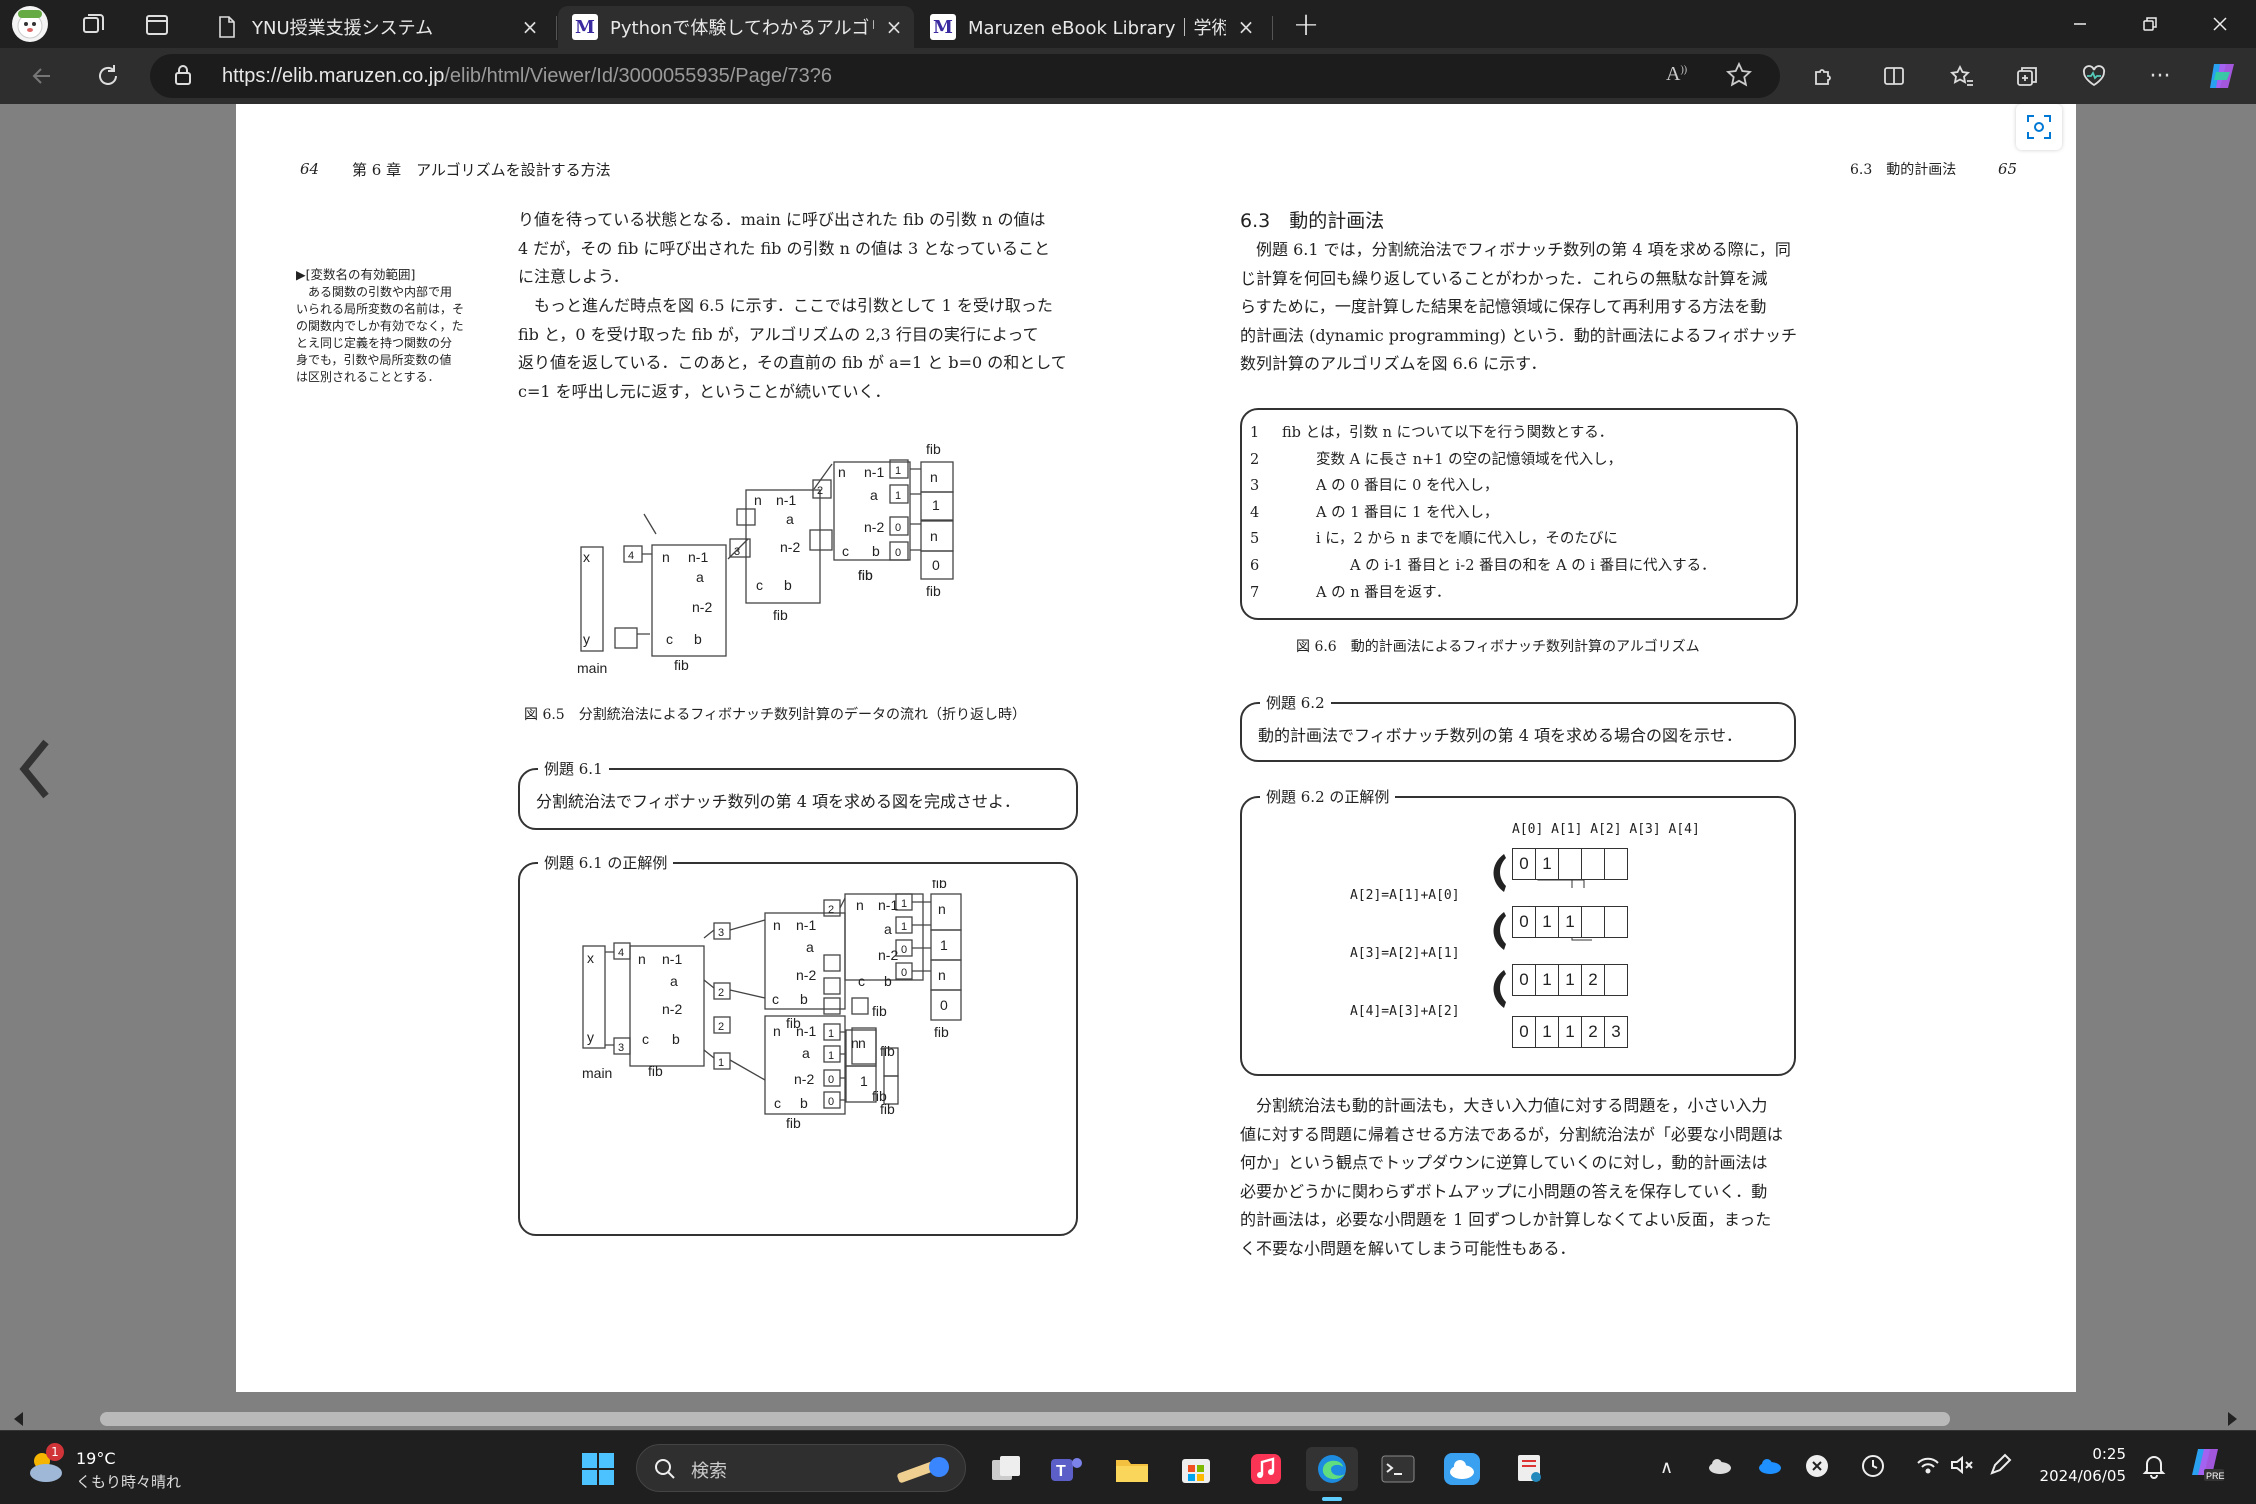  Describe the element at coordinates (1894, 76) in the screenshot. I see `split-screen-icon` at that location.